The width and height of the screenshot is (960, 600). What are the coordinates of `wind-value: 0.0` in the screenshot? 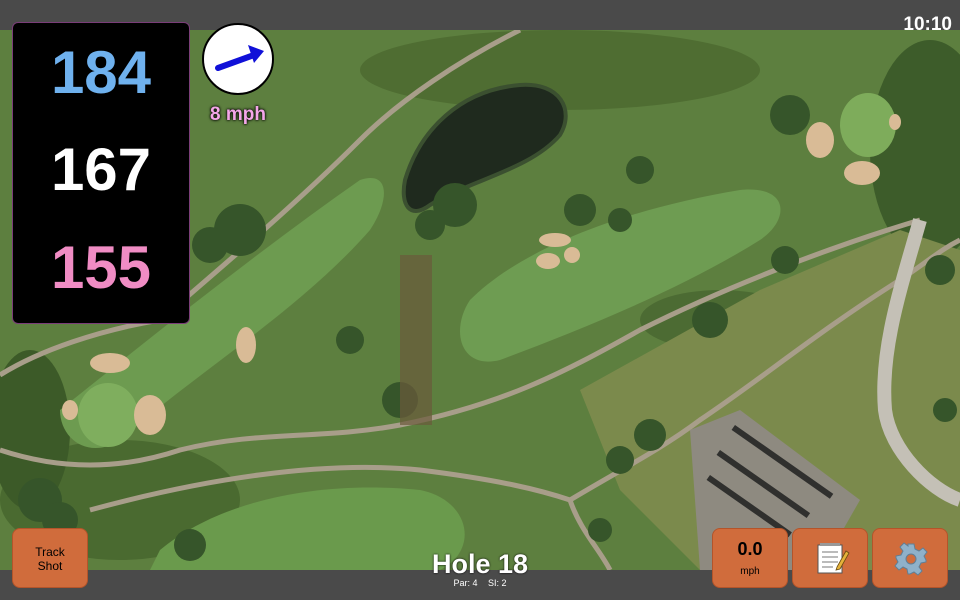 It's located at (750, 549).